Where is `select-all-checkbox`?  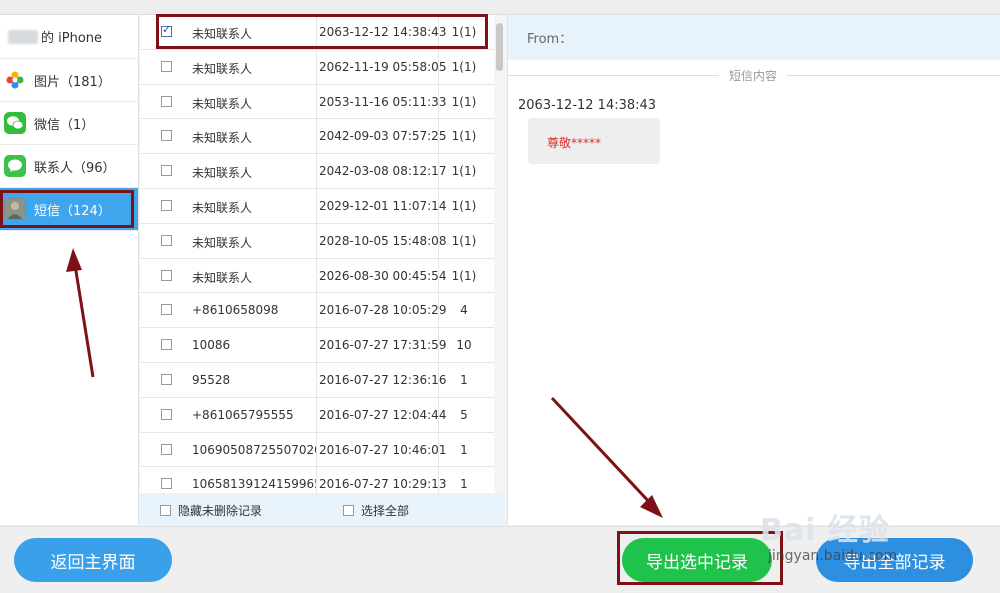 select-all-checkbox is located at coordinates (348, 510).